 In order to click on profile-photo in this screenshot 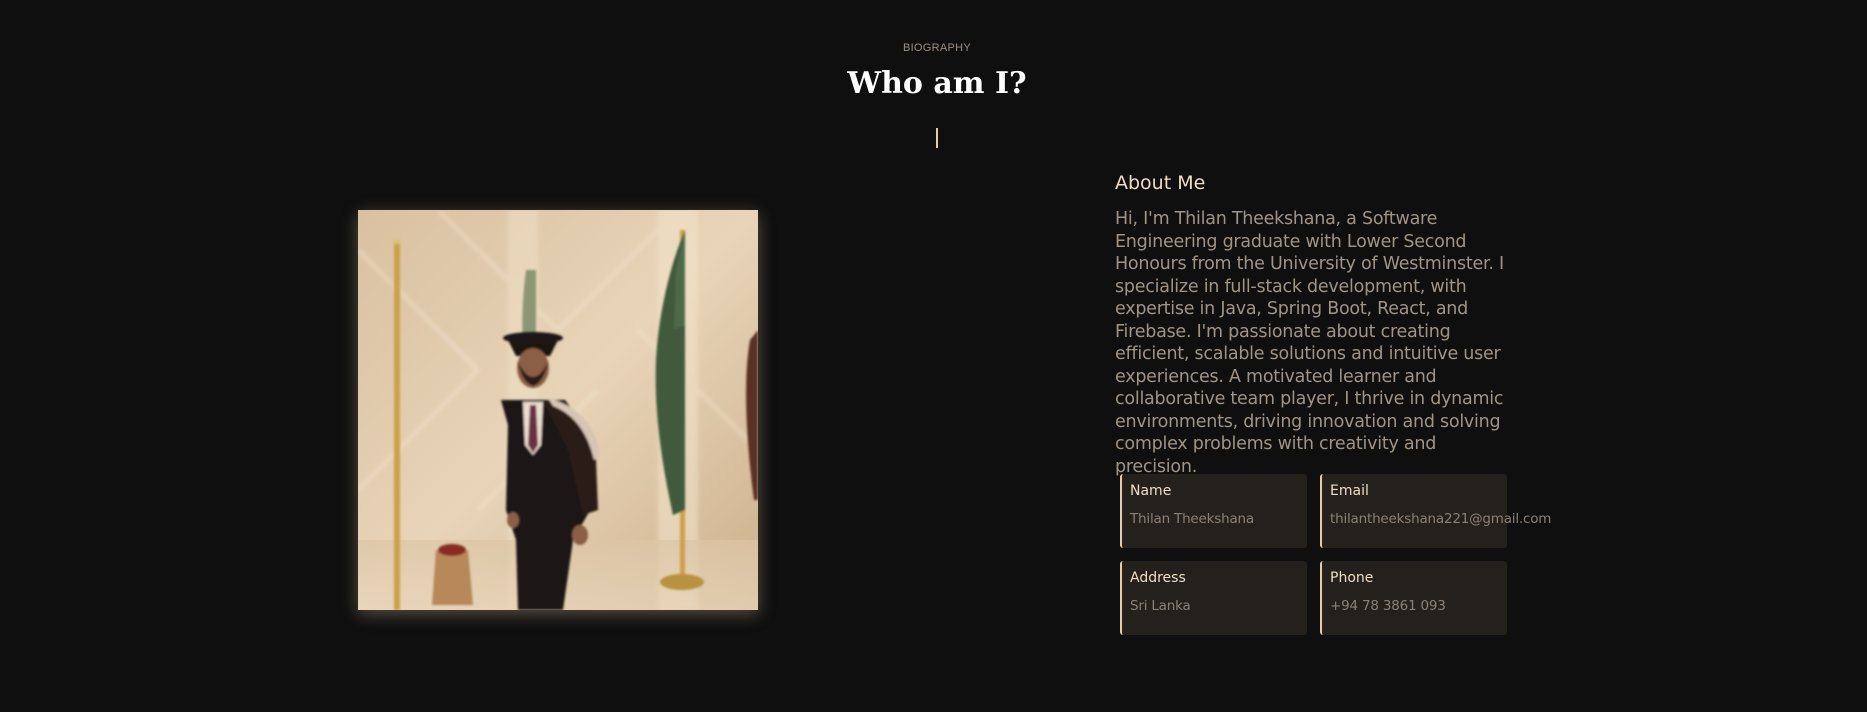, I will do `click(558, 410)`.